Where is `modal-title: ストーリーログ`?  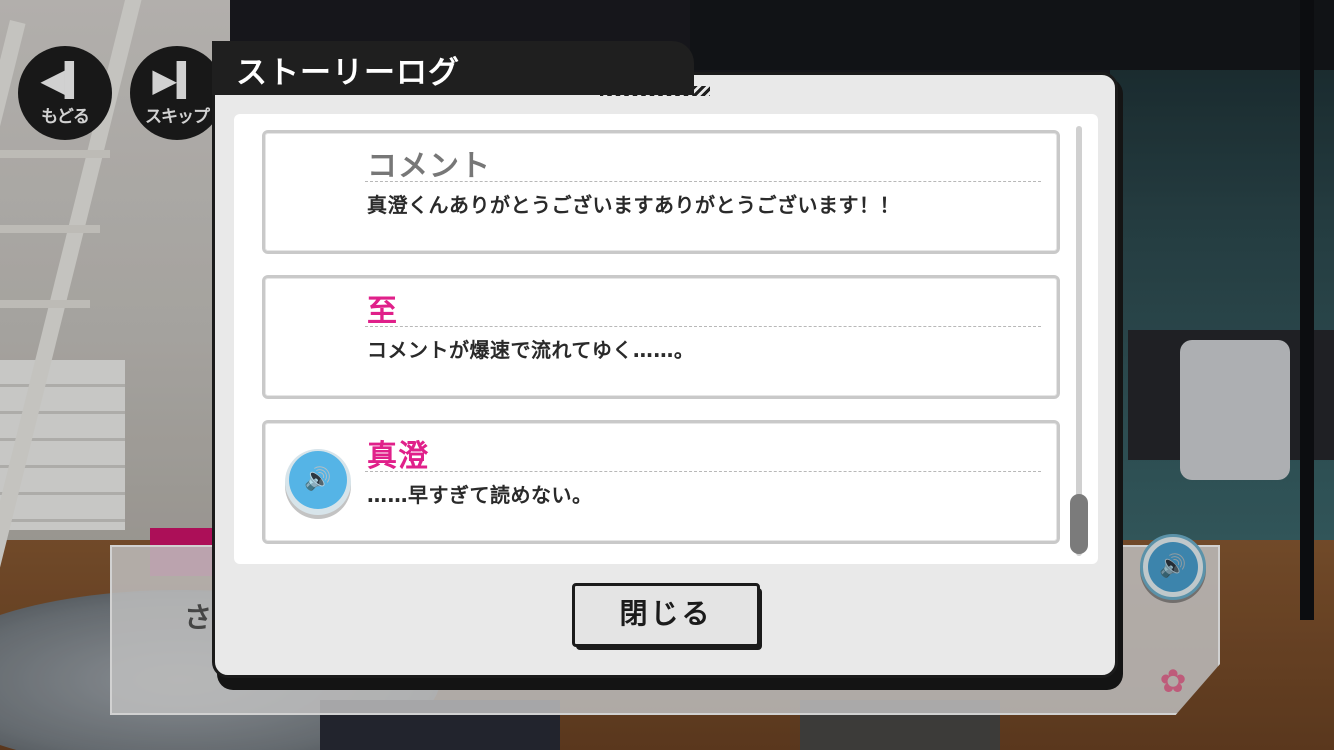
modal-title: ストーリーログ is located at coordinates (348, 73).